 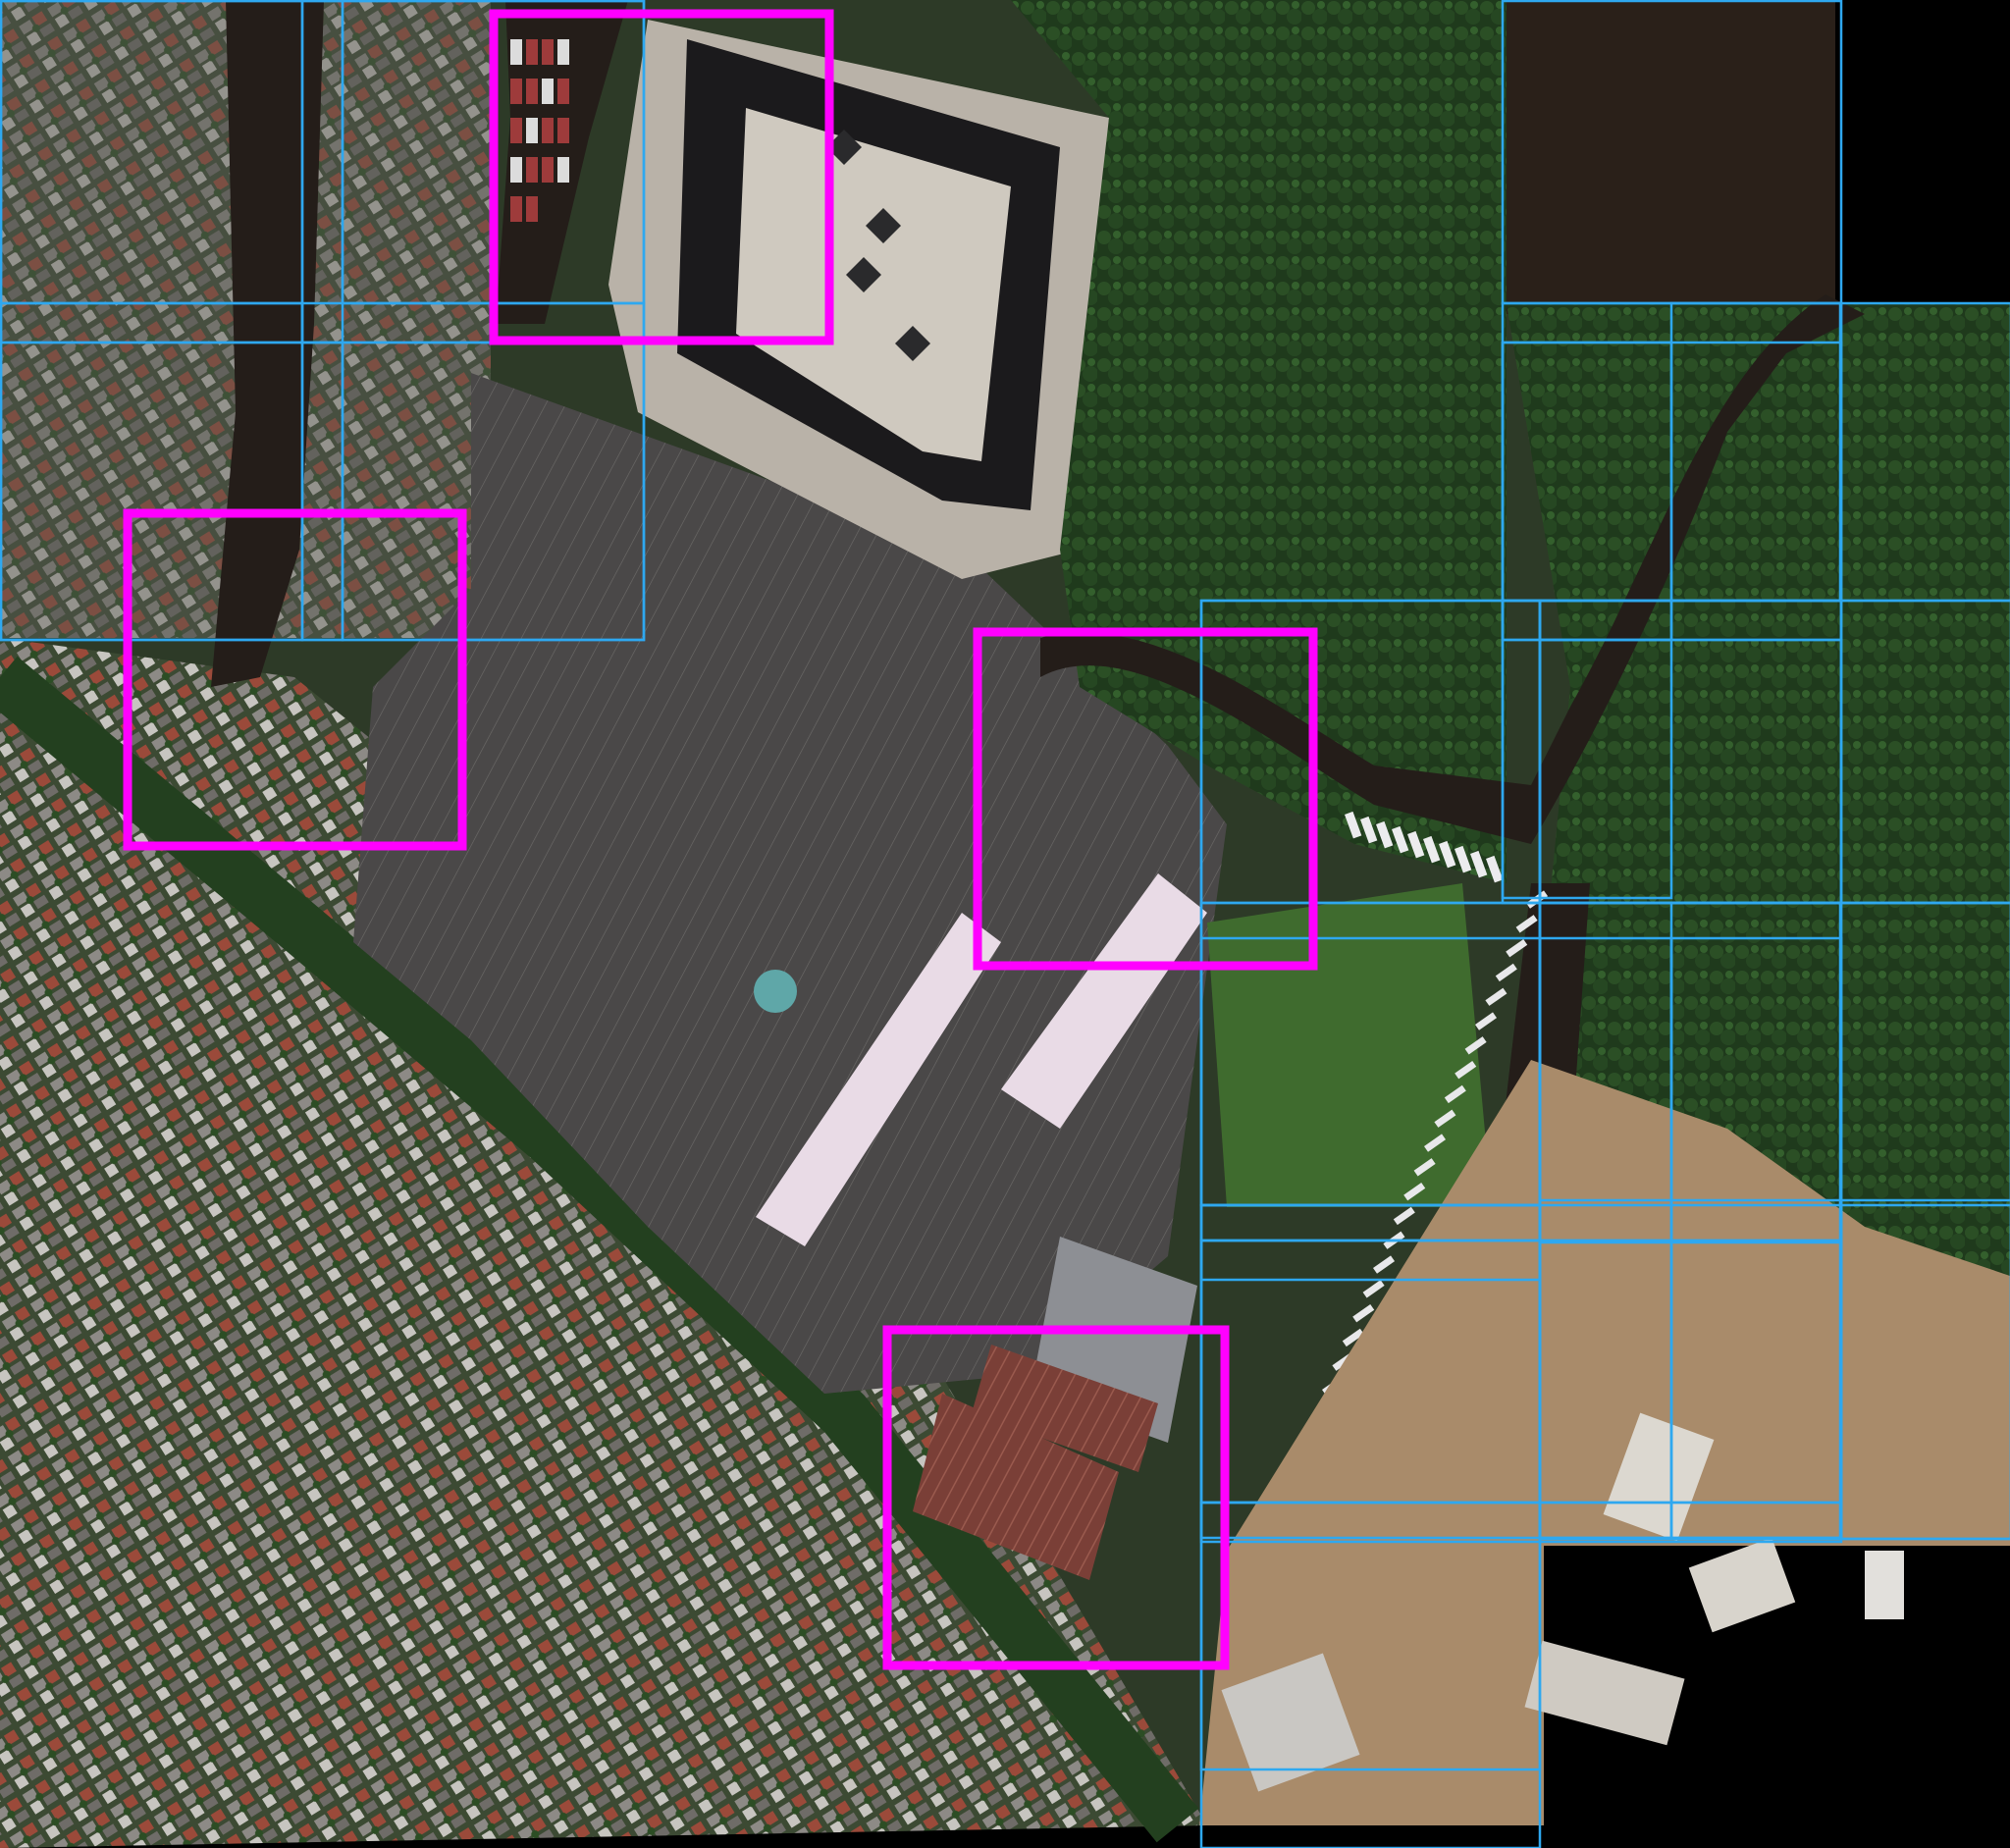 I want to click on grass-field, so click(x=1349, y=1045).